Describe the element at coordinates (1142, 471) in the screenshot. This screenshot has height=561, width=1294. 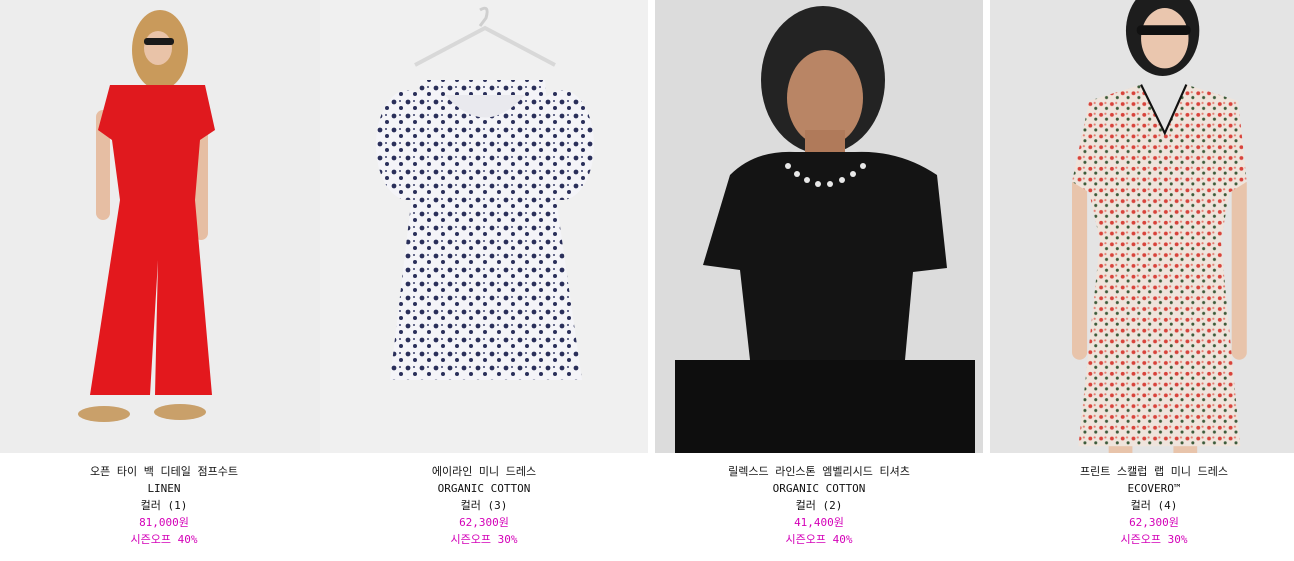
I see `product-name: 프린트 스캘럽 랩 미니 드레스` at that location.